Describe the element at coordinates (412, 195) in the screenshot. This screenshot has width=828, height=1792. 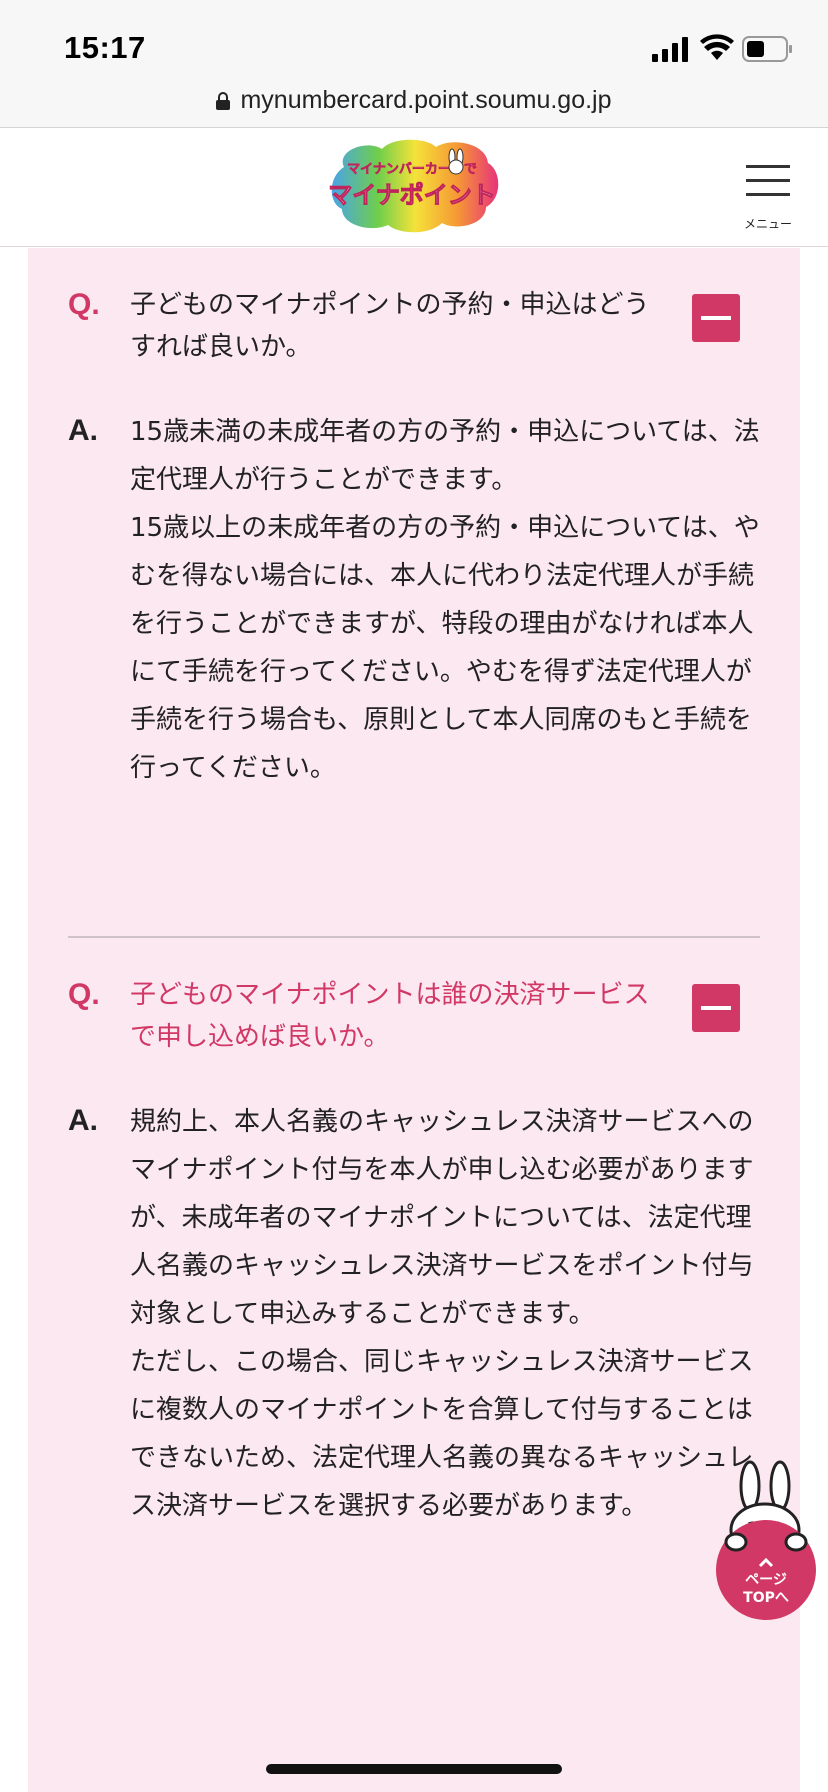
I see `logo-main-text: マイナポイント` at that location.